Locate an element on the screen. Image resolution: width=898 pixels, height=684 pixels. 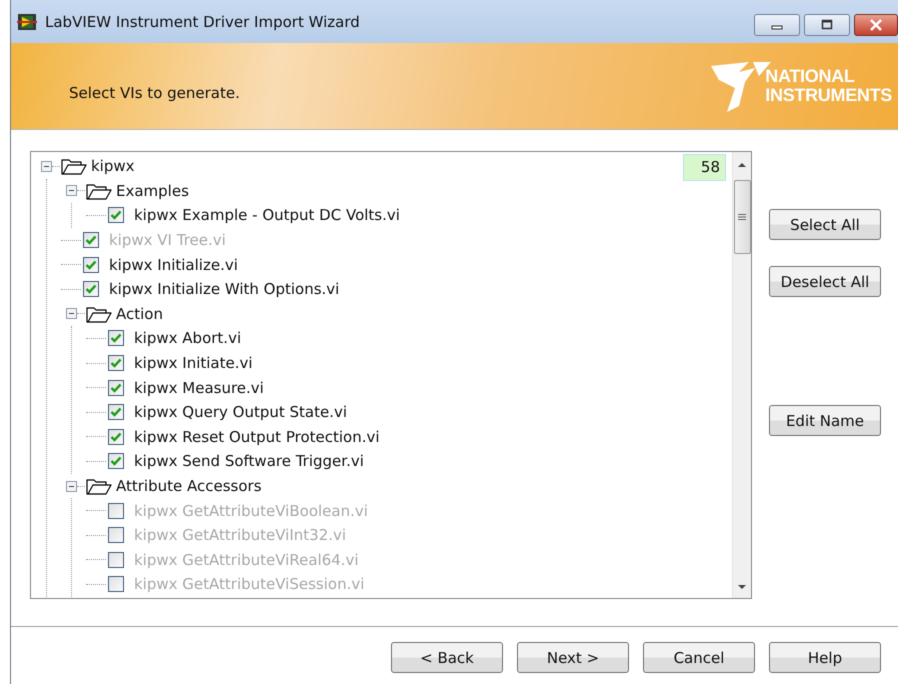
scrollbar is located at coordinates (741, 375).